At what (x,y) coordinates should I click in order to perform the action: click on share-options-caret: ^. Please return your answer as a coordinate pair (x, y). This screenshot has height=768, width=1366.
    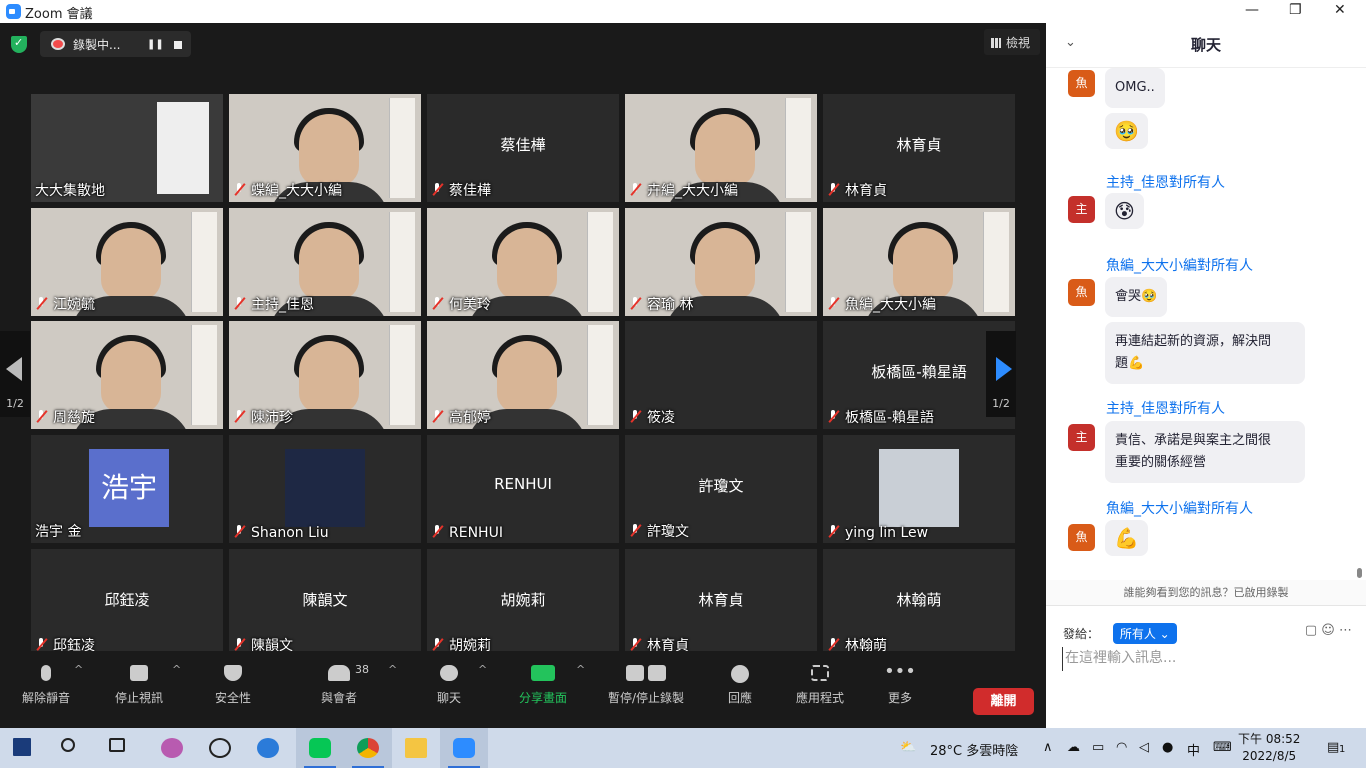
    Looking at the image, I should click on (580, 669).